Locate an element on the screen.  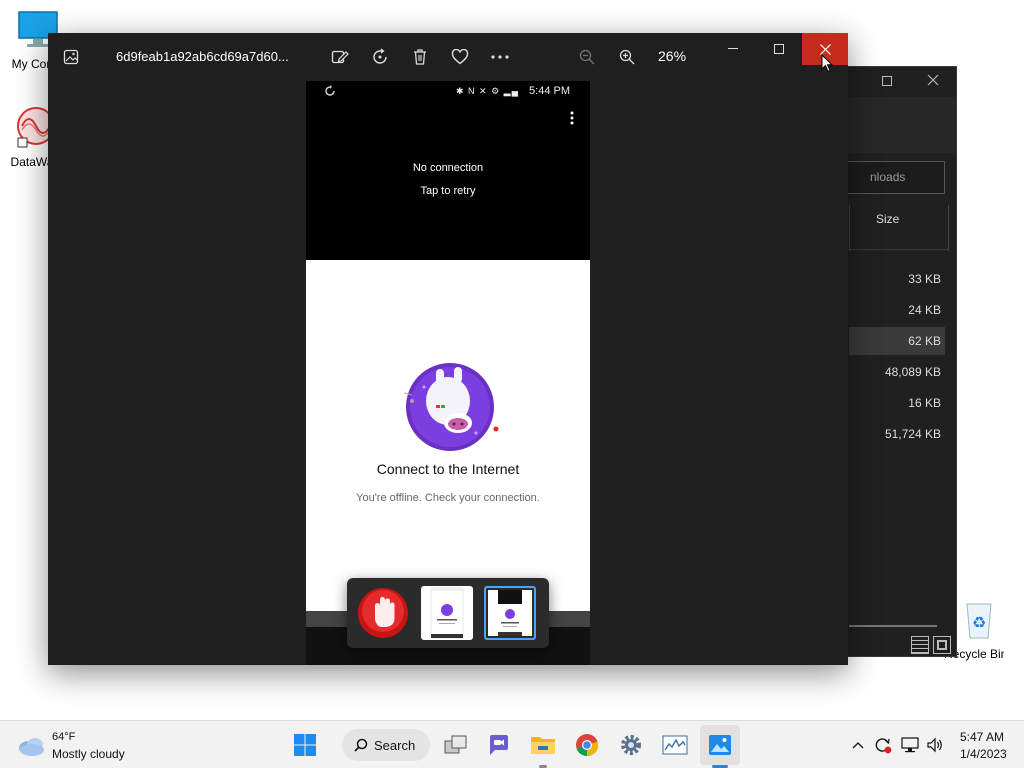
cloudy-weather-icon is located at coordinates (31, 747).